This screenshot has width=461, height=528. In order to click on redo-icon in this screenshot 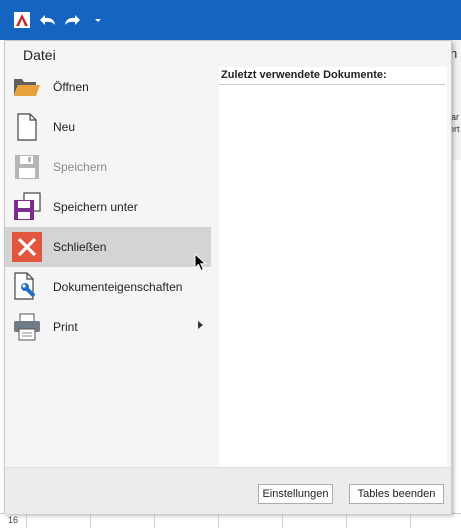, I will do `click(72, 20)`.